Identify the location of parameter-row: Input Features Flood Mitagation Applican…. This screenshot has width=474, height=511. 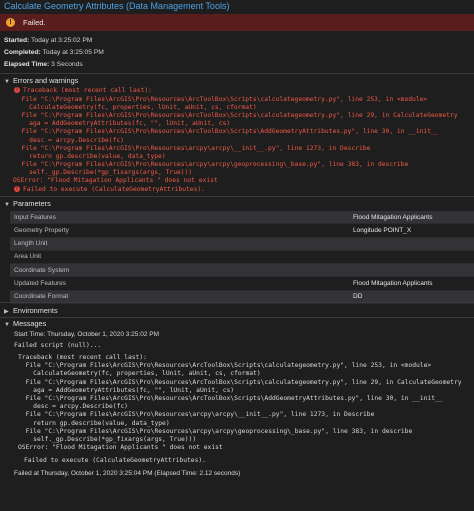
(242, 218).